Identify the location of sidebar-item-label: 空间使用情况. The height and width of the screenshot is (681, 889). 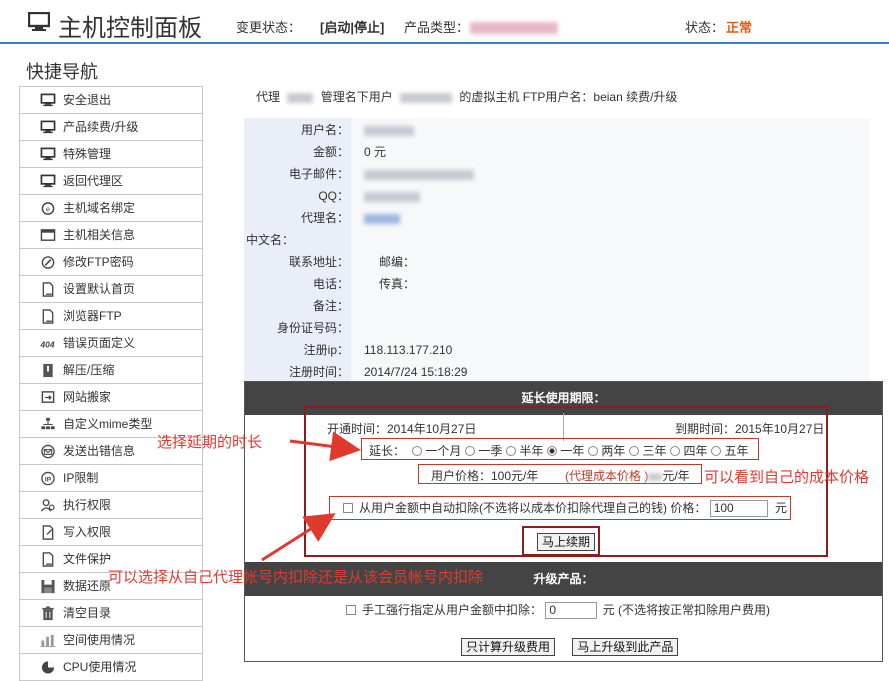
(99, 640).